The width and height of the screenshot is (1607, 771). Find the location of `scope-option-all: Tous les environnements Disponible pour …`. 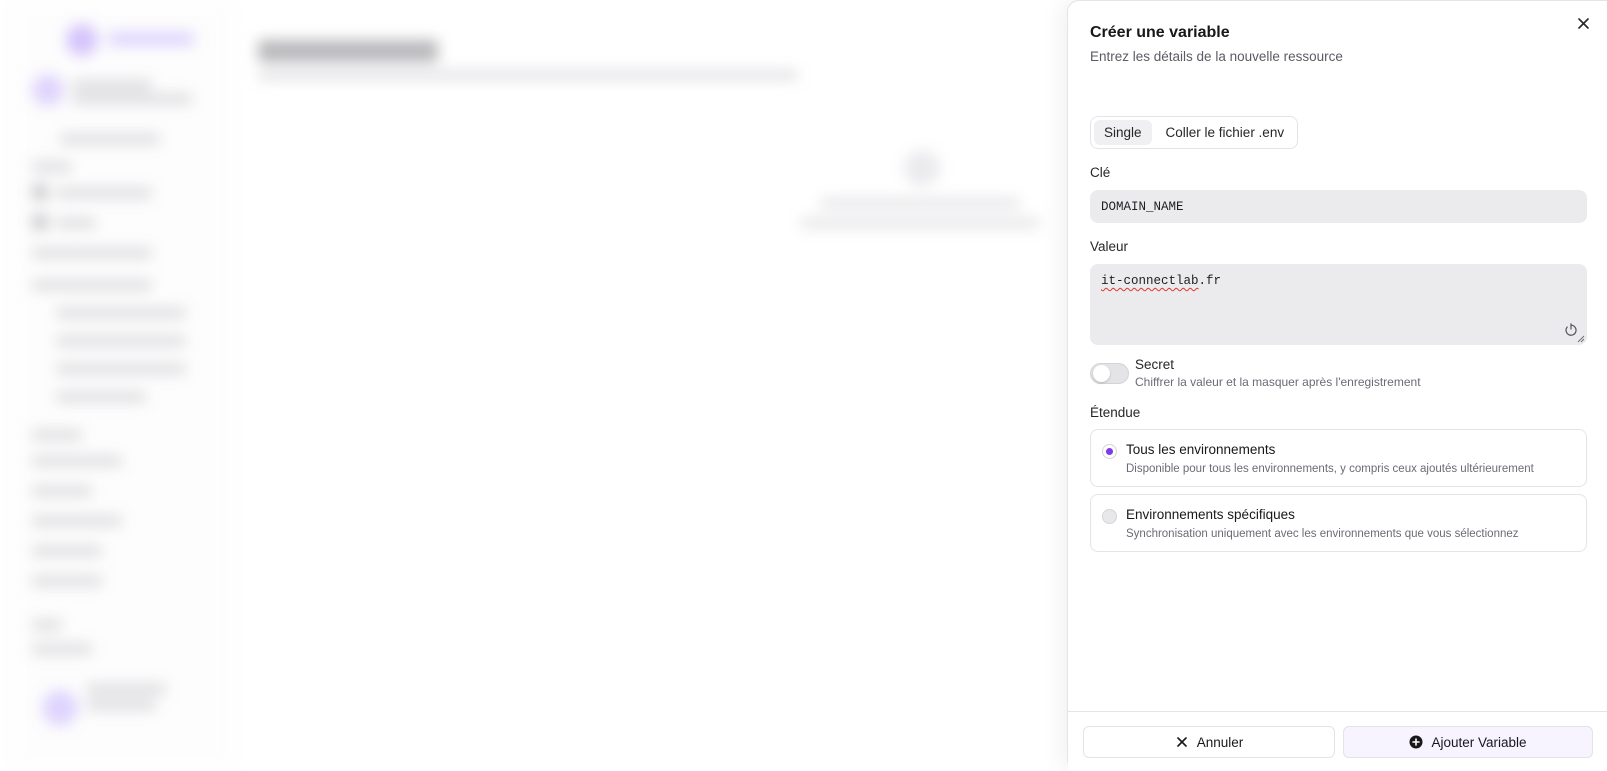

scope-option-all: Tous les environnements Disponible pour … is located at coordinates (1338, 458).